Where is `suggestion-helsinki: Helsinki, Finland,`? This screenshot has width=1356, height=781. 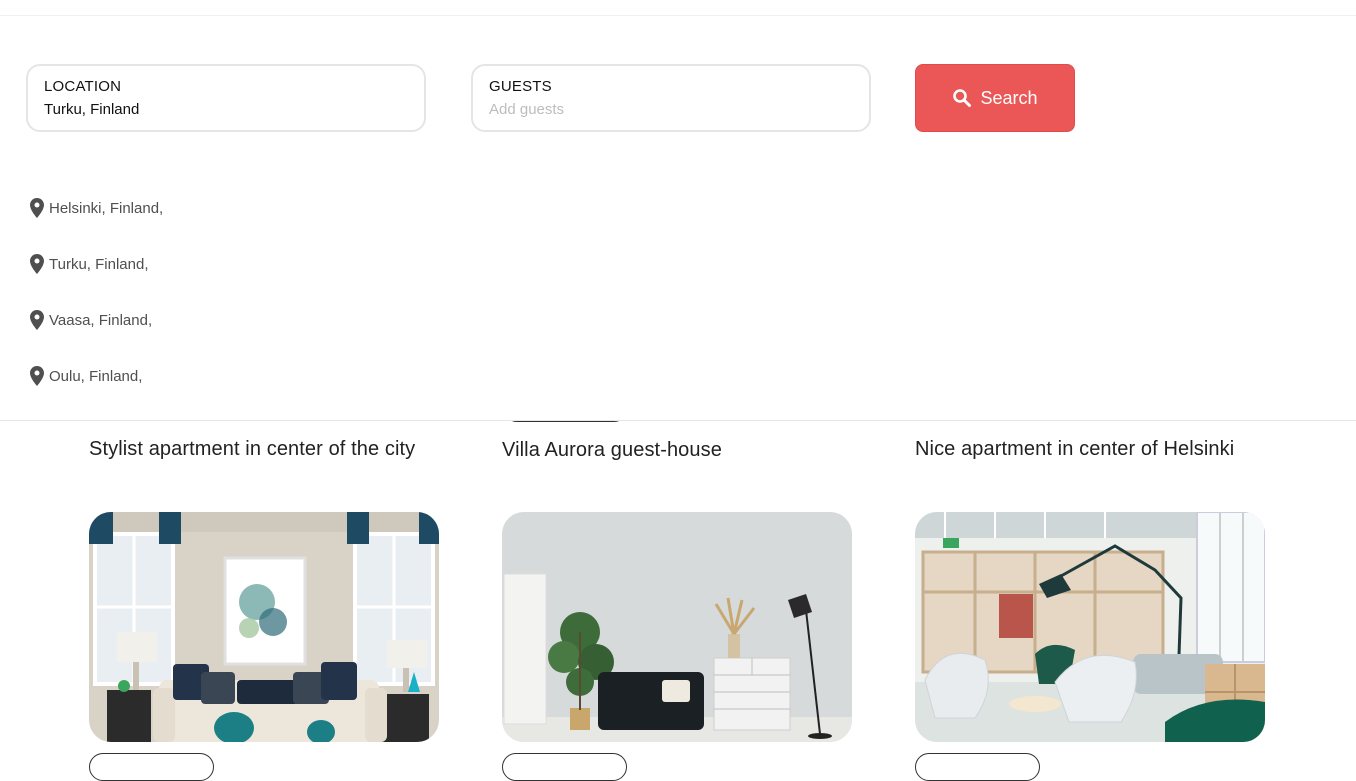
suggestion-helsinki: Helsinki, Finland, is located at coordinates (96, 208).